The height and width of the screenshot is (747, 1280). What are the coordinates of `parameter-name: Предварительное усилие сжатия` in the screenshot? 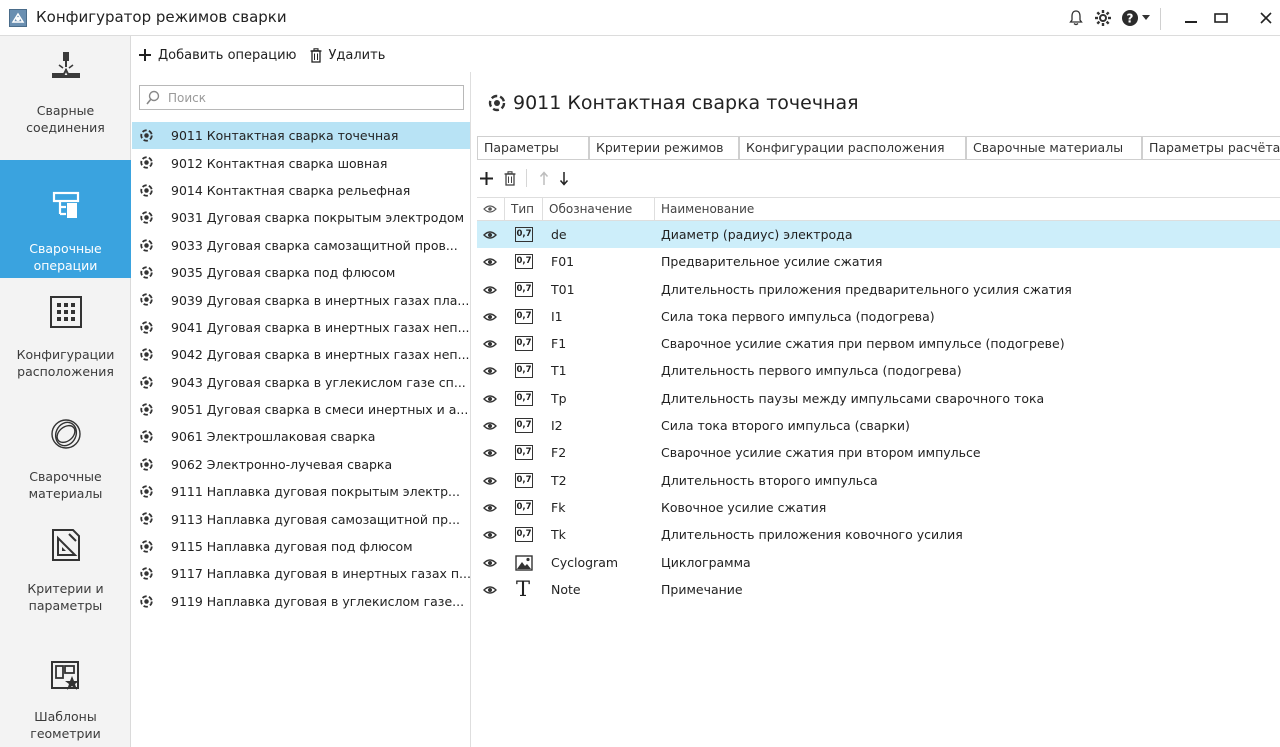 It's located at (772, 262).